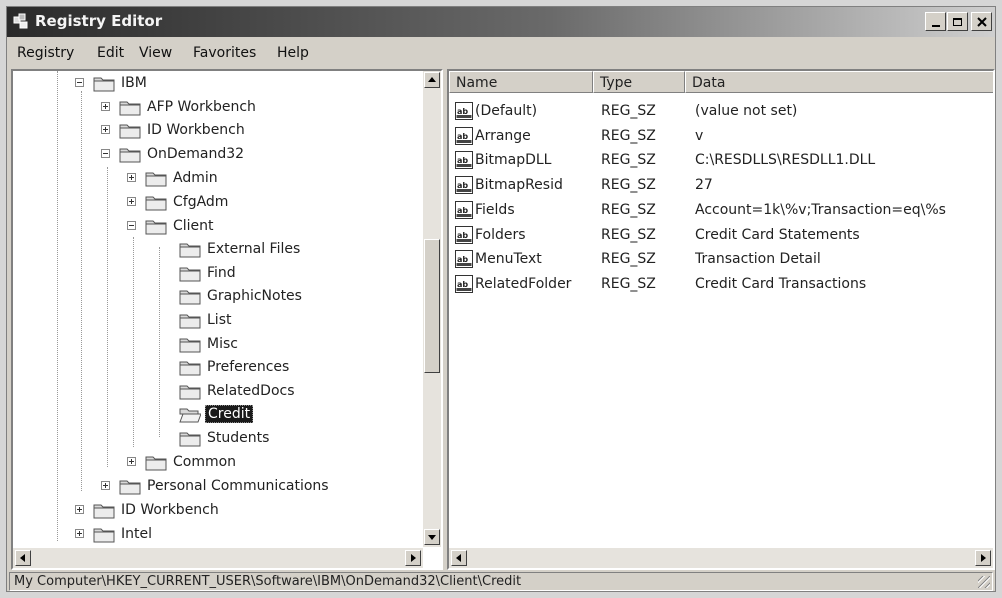  What do you see at coordinates (221, 273) in the screenshot?
I see `tree-item-label: Find` at bounding box center [221, 273].